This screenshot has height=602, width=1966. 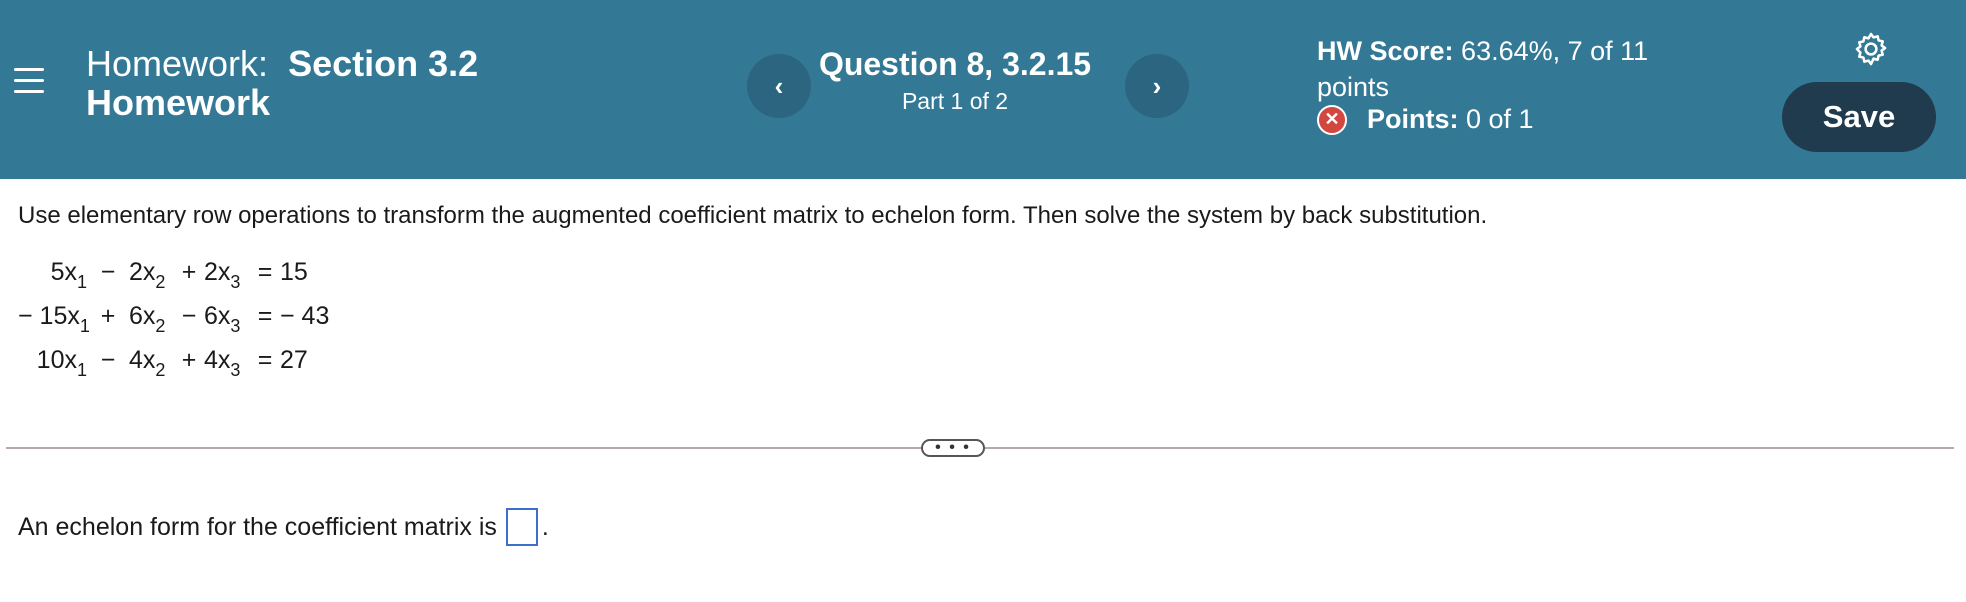 I want to click on pane-resize-handle: • • •, so click(x=953, y=448).